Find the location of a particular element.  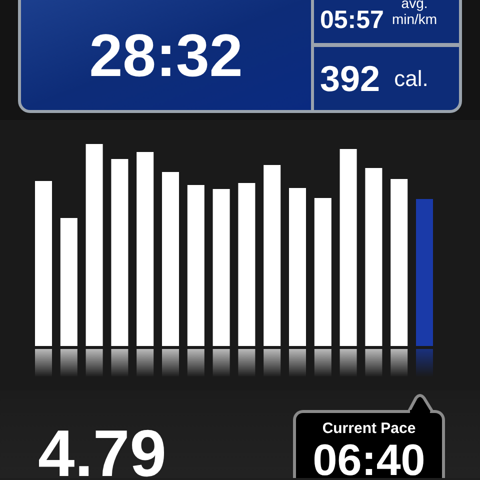

current-pace-label: Current Pace is located at coordinates (369, 428).